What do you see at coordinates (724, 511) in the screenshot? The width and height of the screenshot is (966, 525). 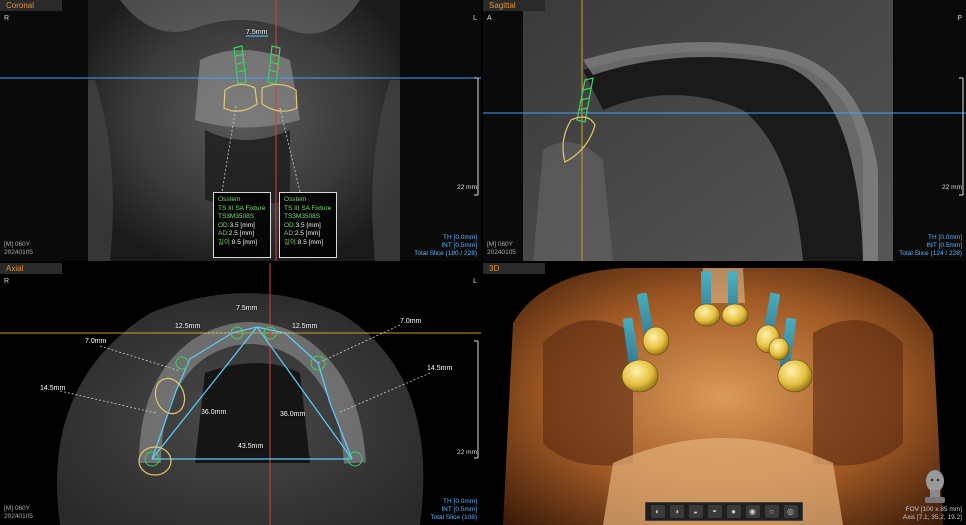 I see `3d-view-toolbar: ◐ ◑ ◒ ◓ ● ◉ ○ ◎` at bounding box center [724, 511].